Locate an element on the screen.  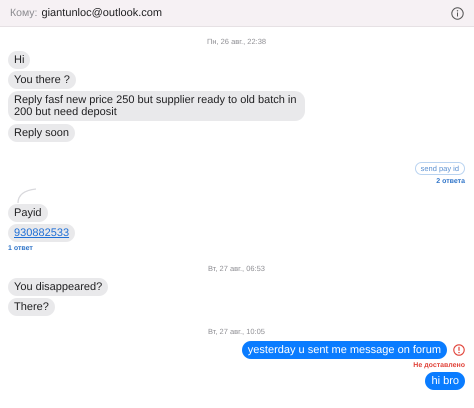
message-bubble: Payid is located at coordinates (28, 213).